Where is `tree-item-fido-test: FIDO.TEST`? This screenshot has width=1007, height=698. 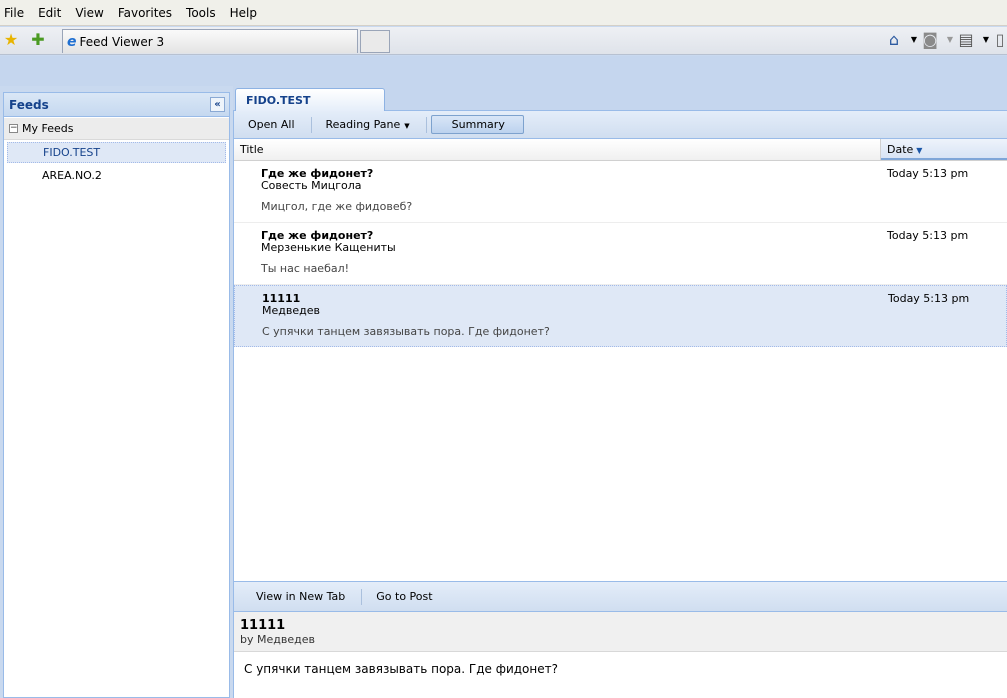
tree-item-fido-test: FIDO.TEST is located at coordinates (116, 152).